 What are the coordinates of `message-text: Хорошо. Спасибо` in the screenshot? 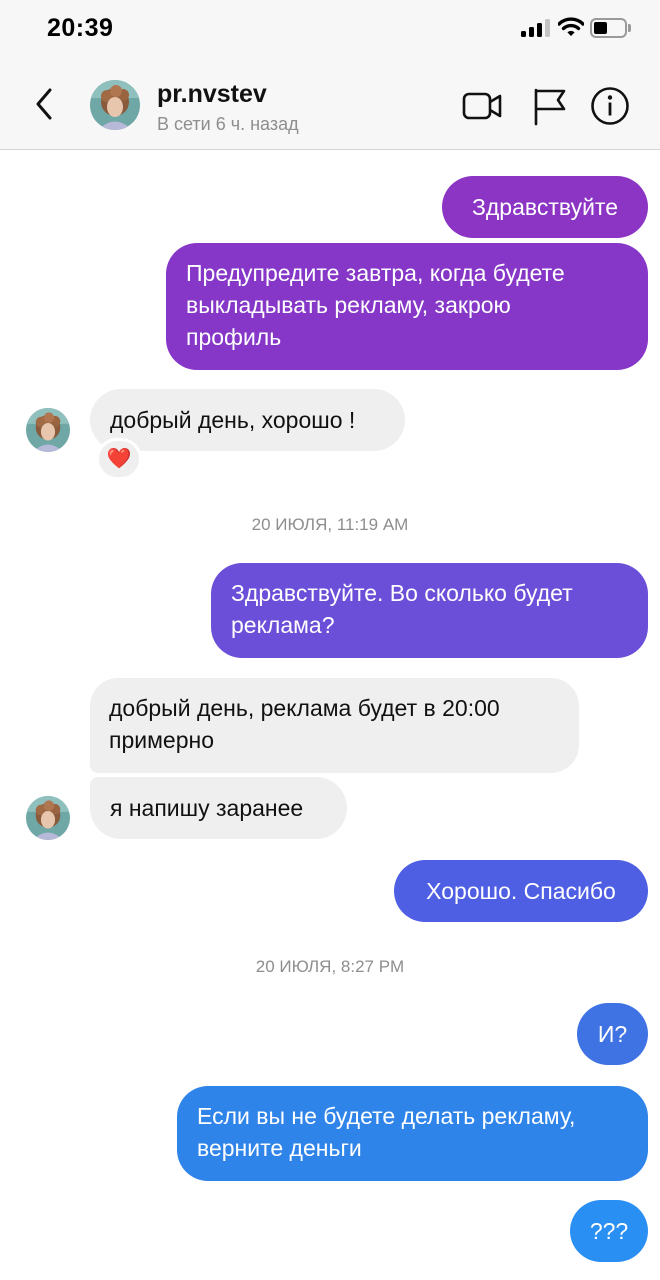 It's located at (521, 891).